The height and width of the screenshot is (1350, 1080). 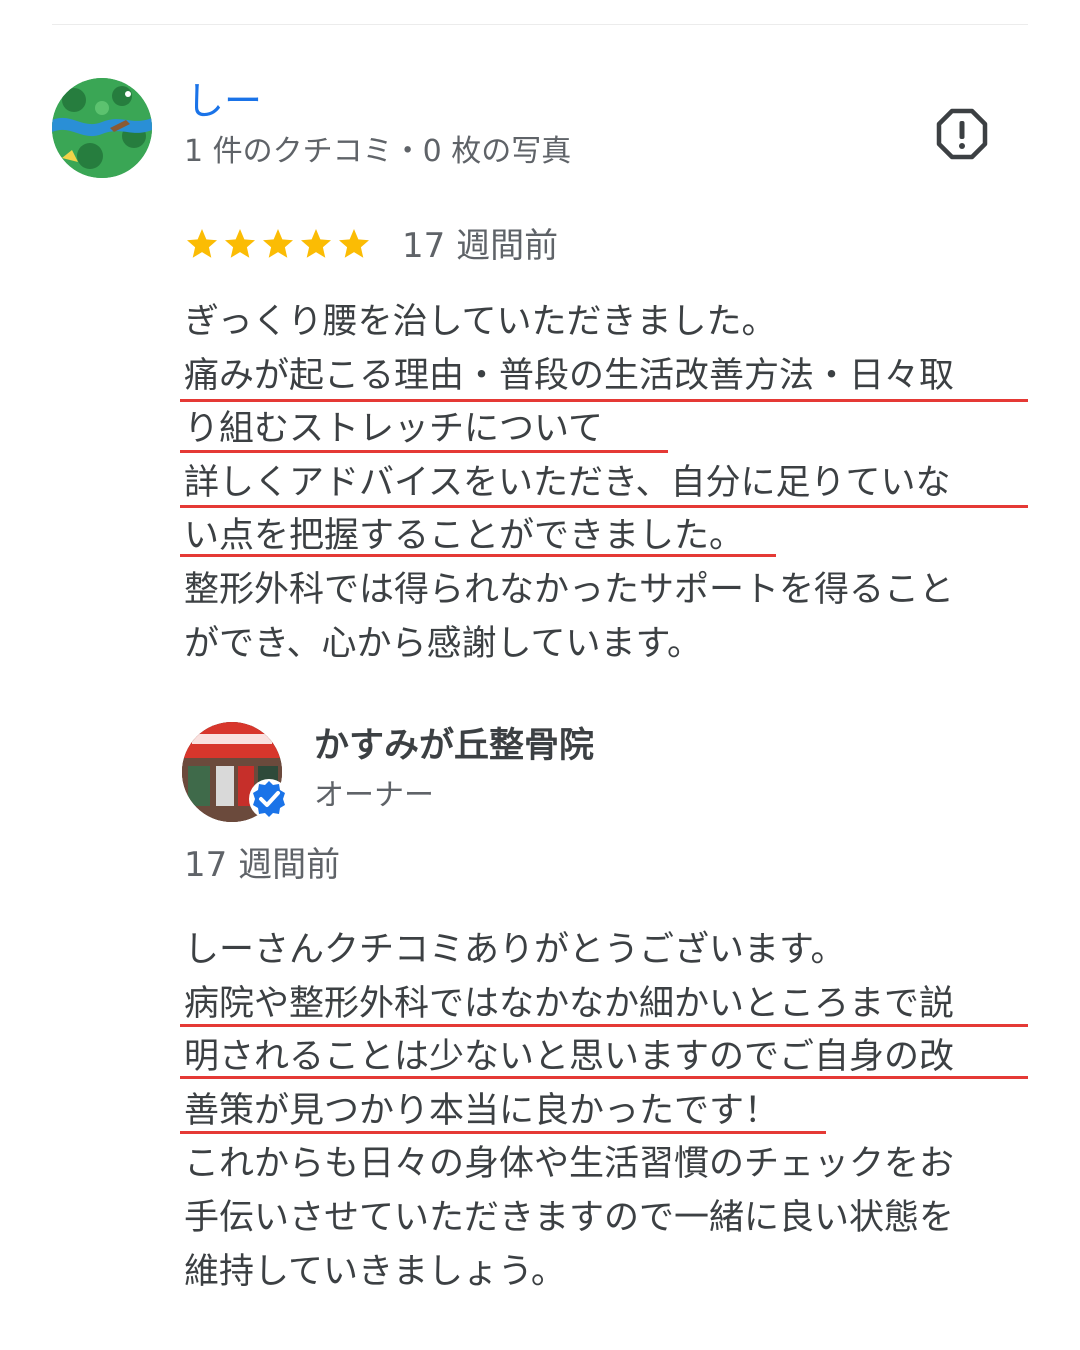 I want to click on top-divider, so click(x=540, y=24).